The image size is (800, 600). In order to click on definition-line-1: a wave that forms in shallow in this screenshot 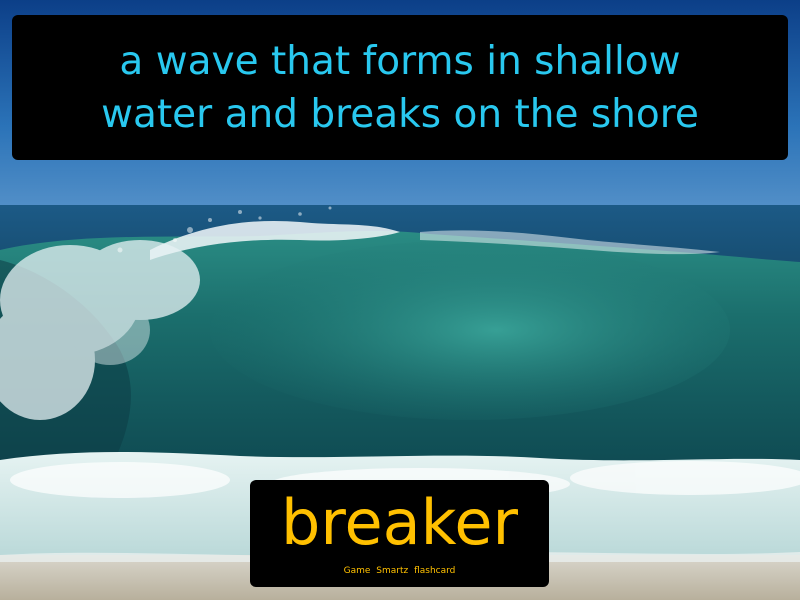, I will do `click(400, 61)`.